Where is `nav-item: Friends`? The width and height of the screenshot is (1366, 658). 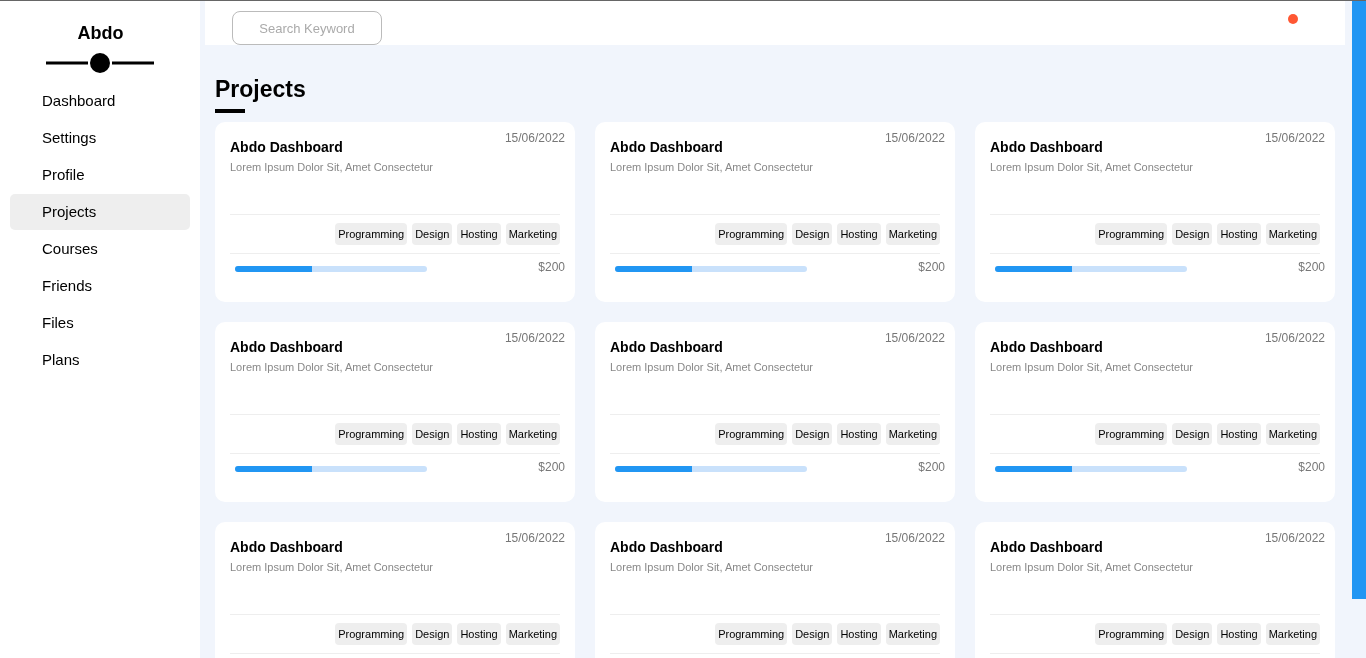
nav-item: Friends is located at coordinates (100, 286).